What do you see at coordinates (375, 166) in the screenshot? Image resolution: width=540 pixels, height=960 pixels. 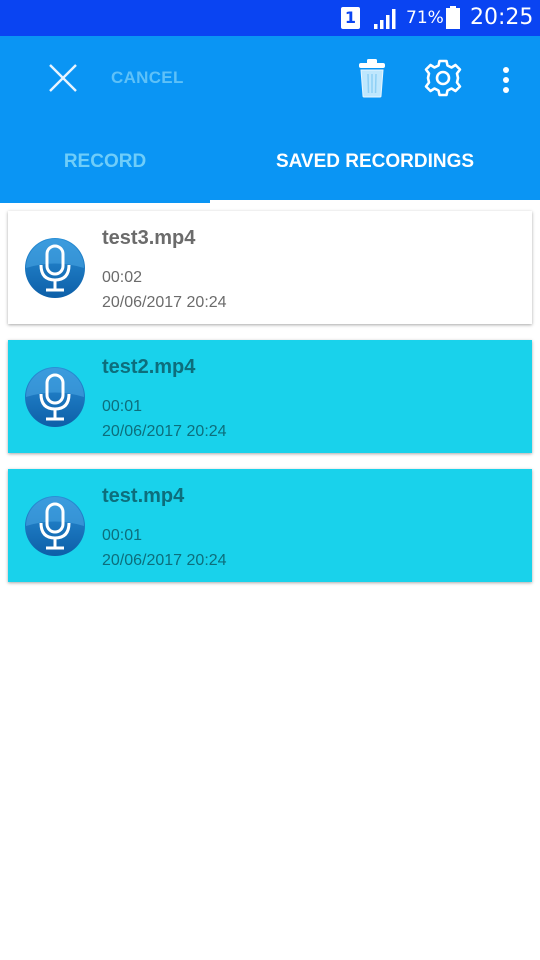 I see `tab-saved-recordings: SAVED RECORDINGS` at bounding box center [375, 166].